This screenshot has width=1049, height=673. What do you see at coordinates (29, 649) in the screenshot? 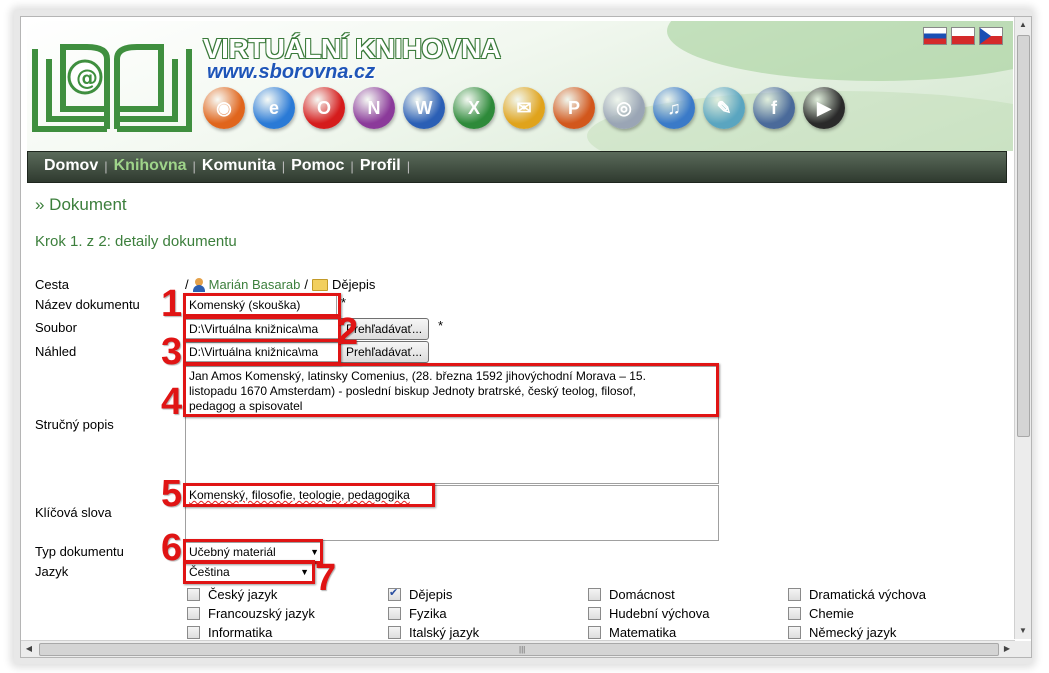
I see `scroll-left-arrow-icon: ◀` at bounding box center [29, 649].